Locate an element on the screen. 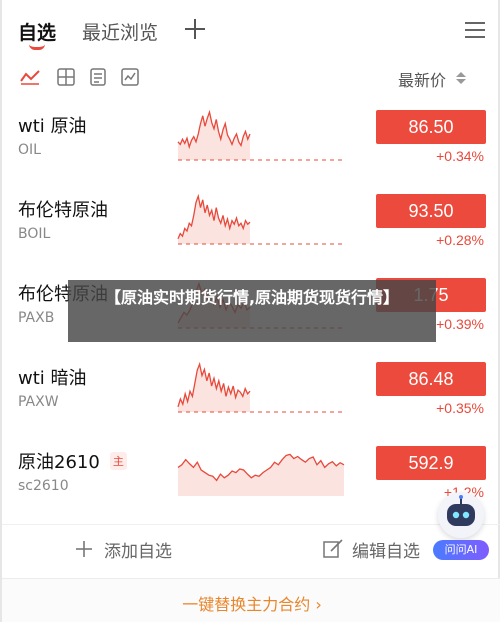 The image size is (500, 622). instrument-name: wti 暗油 is located at coordinates (52, 378).